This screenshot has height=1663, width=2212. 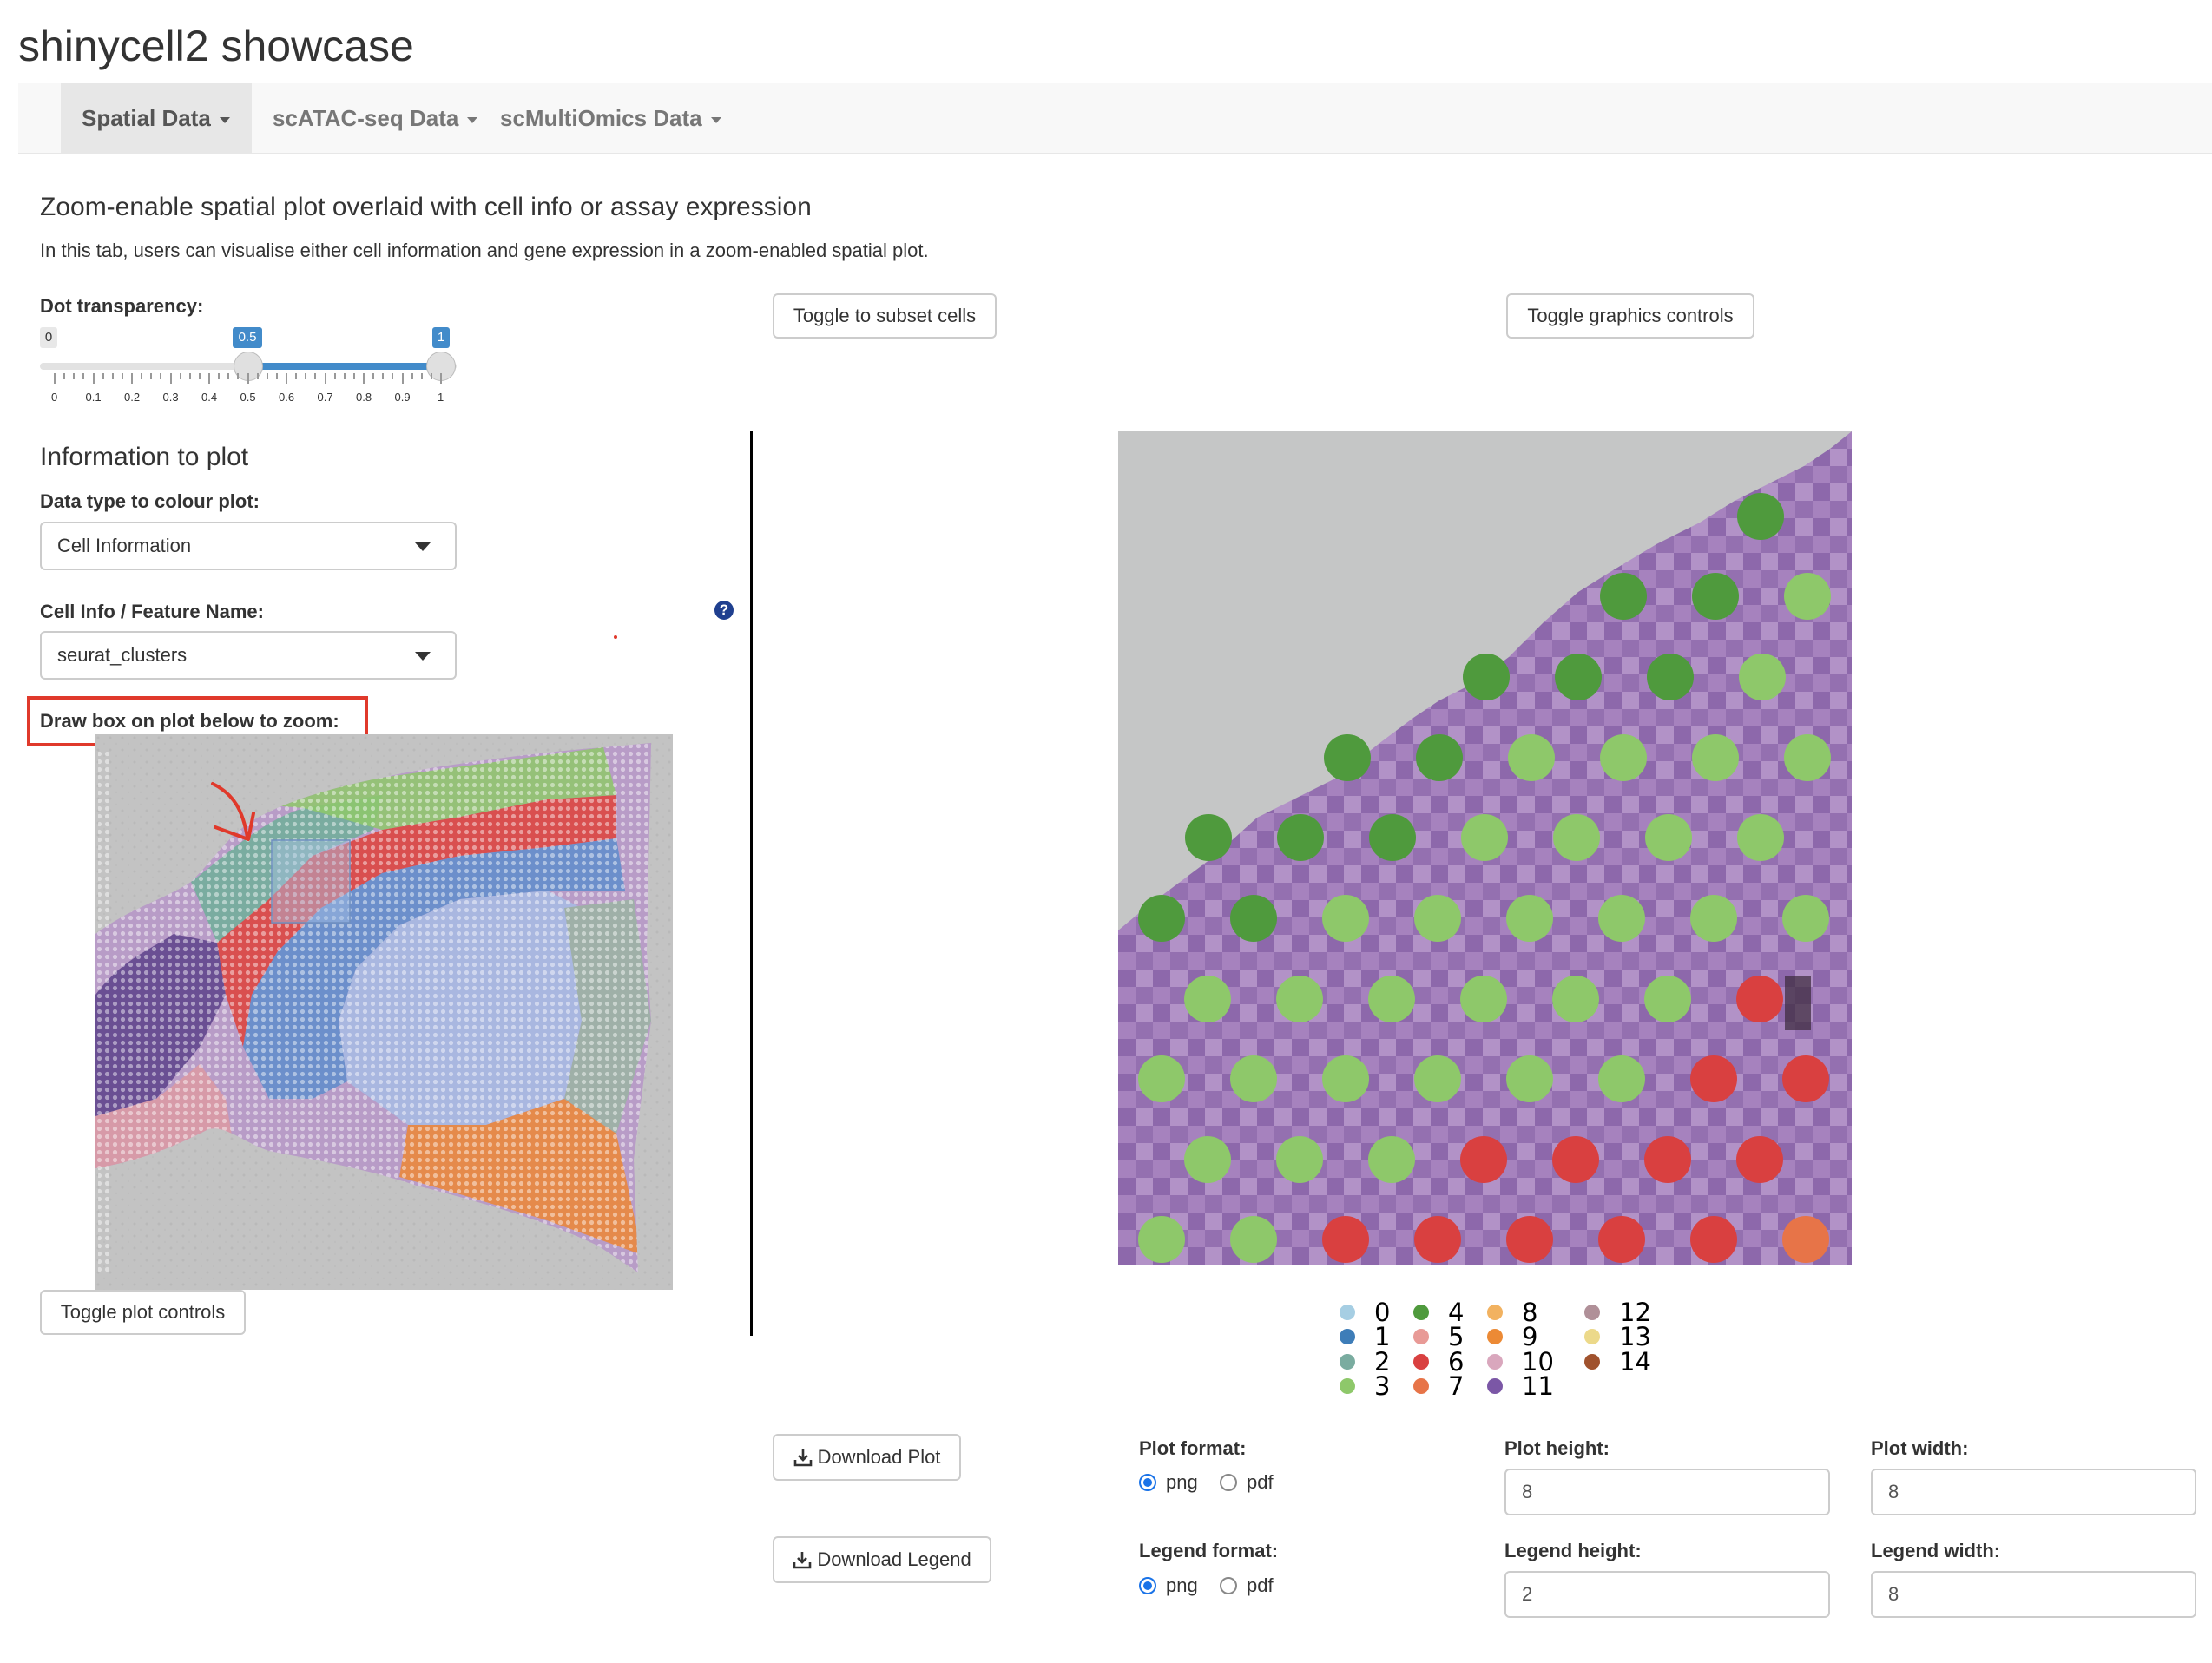 What do you see at coordinates (724, 610) in the screenshot?
I see `help-icon: ?` at bounding box center [724, 610].